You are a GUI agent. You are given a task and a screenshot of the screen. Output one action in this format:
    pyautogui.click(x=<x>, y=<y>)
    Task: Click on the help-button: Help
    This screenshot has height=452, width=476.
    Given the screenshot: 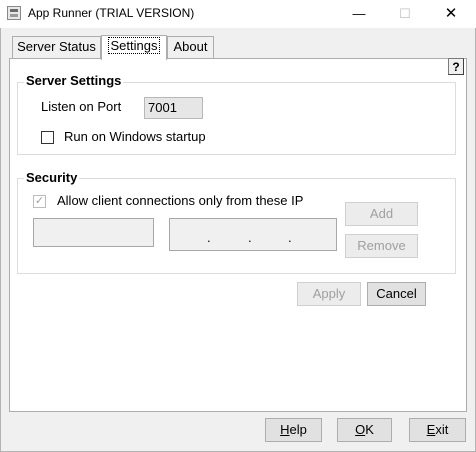 What is the action you would take?
    pyautogui.click(x=293, y=430)
    